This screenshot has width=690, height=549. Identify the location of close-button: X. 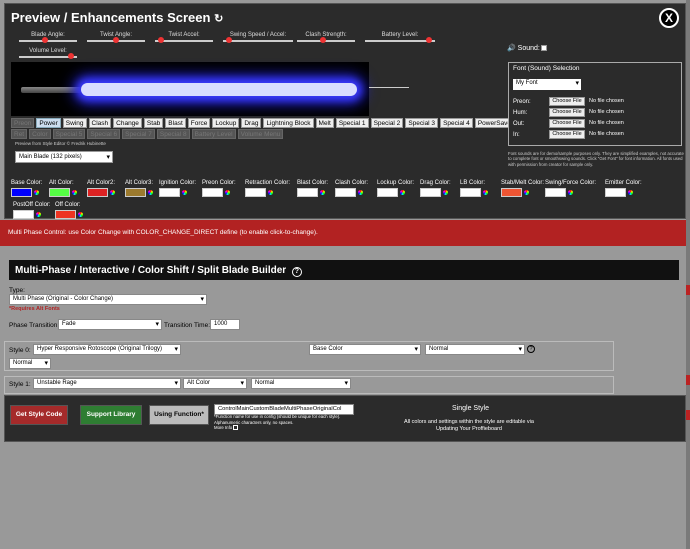
(669, 18).